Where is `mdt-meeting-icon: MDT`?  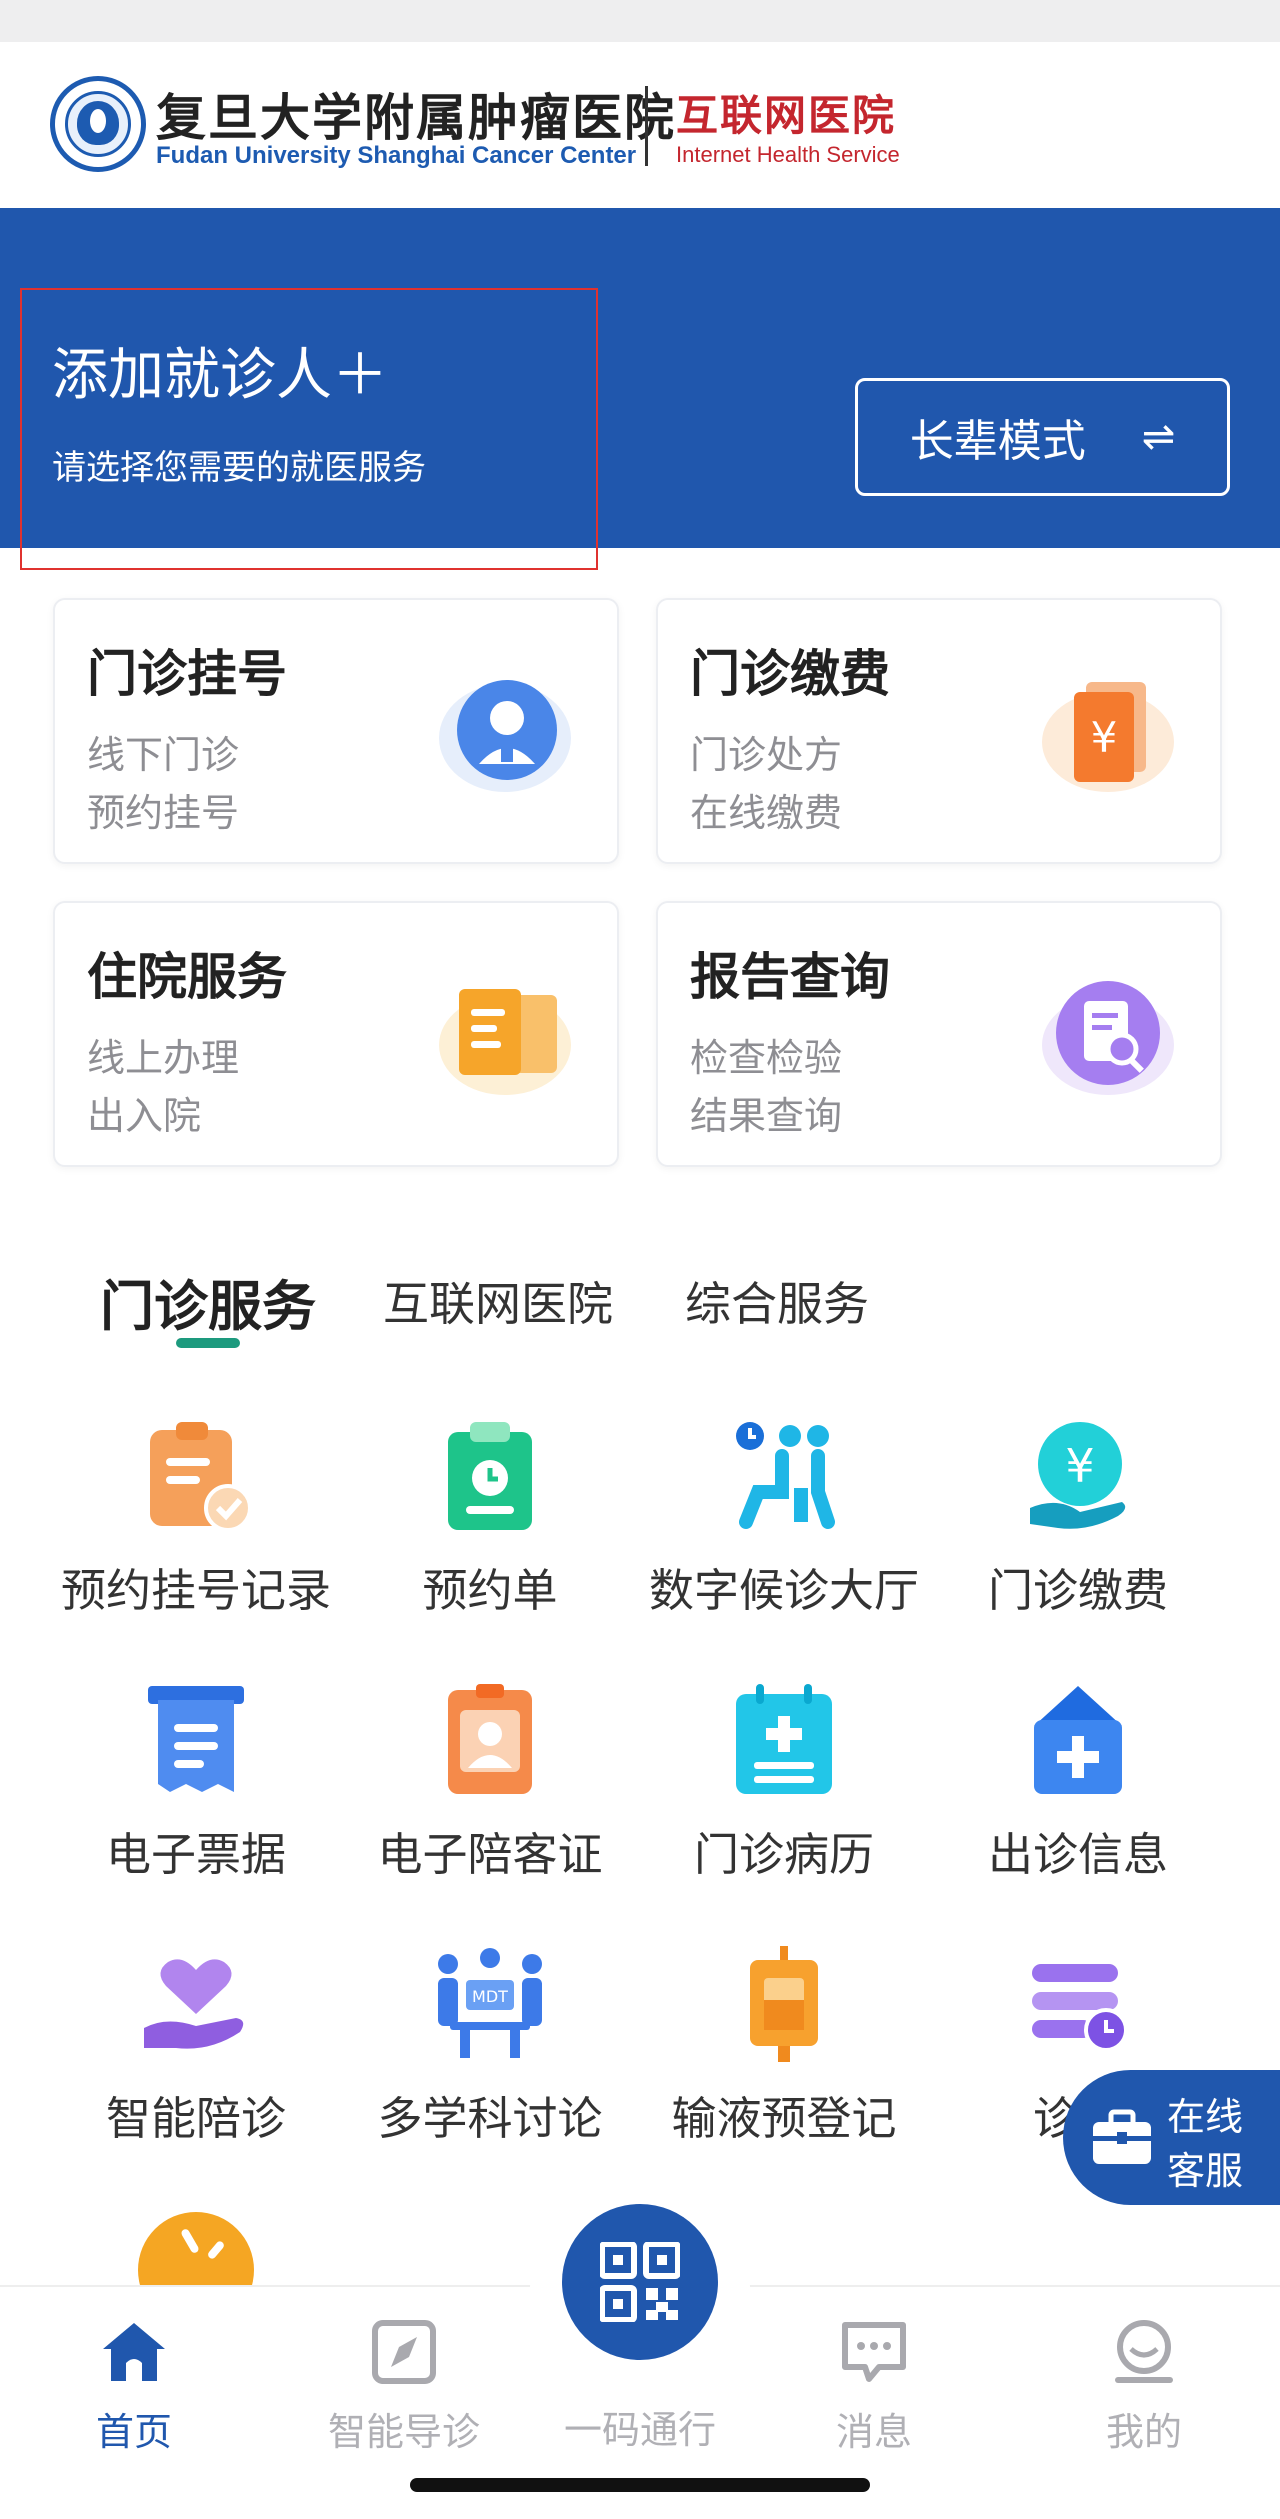
mdt-meeting-icon: MDT is located at coordinates (490, 2003).